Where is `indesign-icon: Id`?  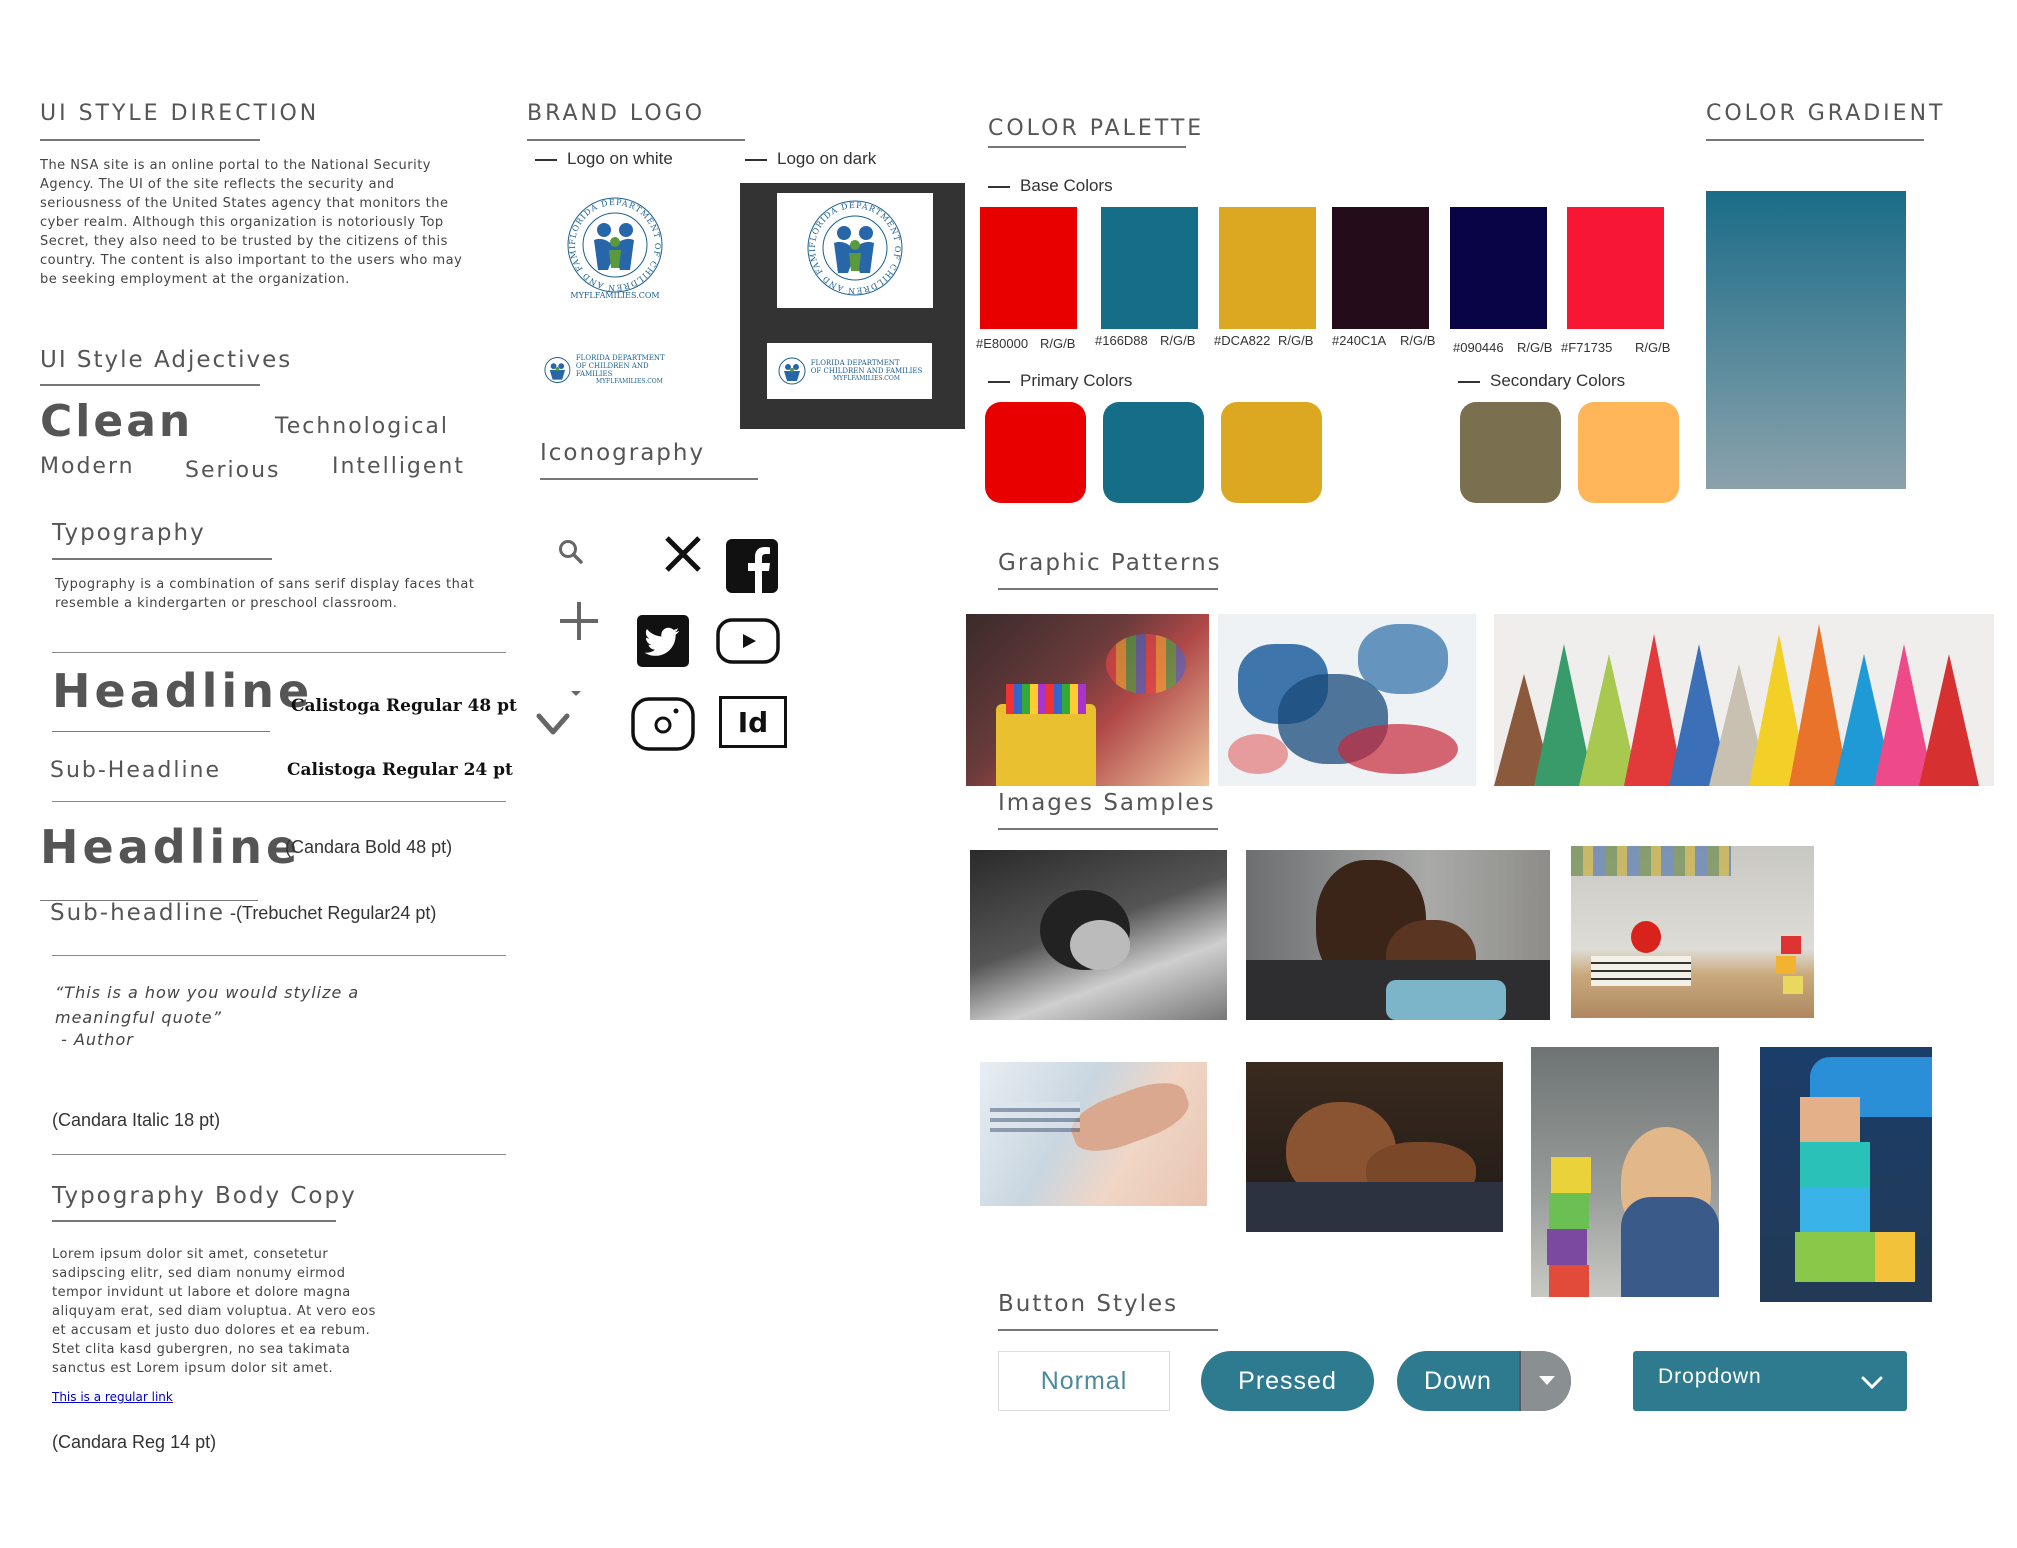
indesign-icon: Id is located at coordinates (753, 722).